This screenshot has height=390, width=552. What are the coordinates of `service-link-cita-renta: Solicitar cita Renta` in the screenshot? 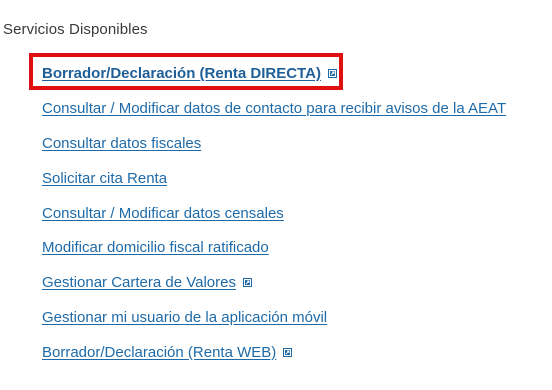 It's located at (104, 178).